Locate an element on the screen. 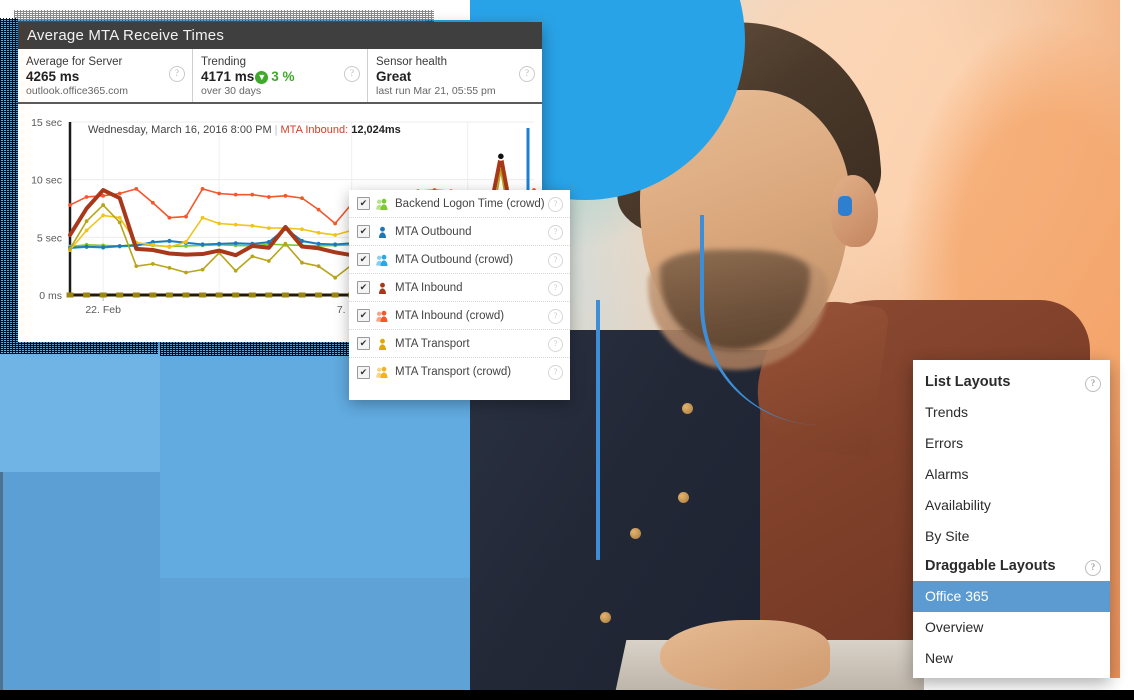 The image size is (1134, 700). x-axis-tick-label: 22. Feb is located at coordinates (103, 310).